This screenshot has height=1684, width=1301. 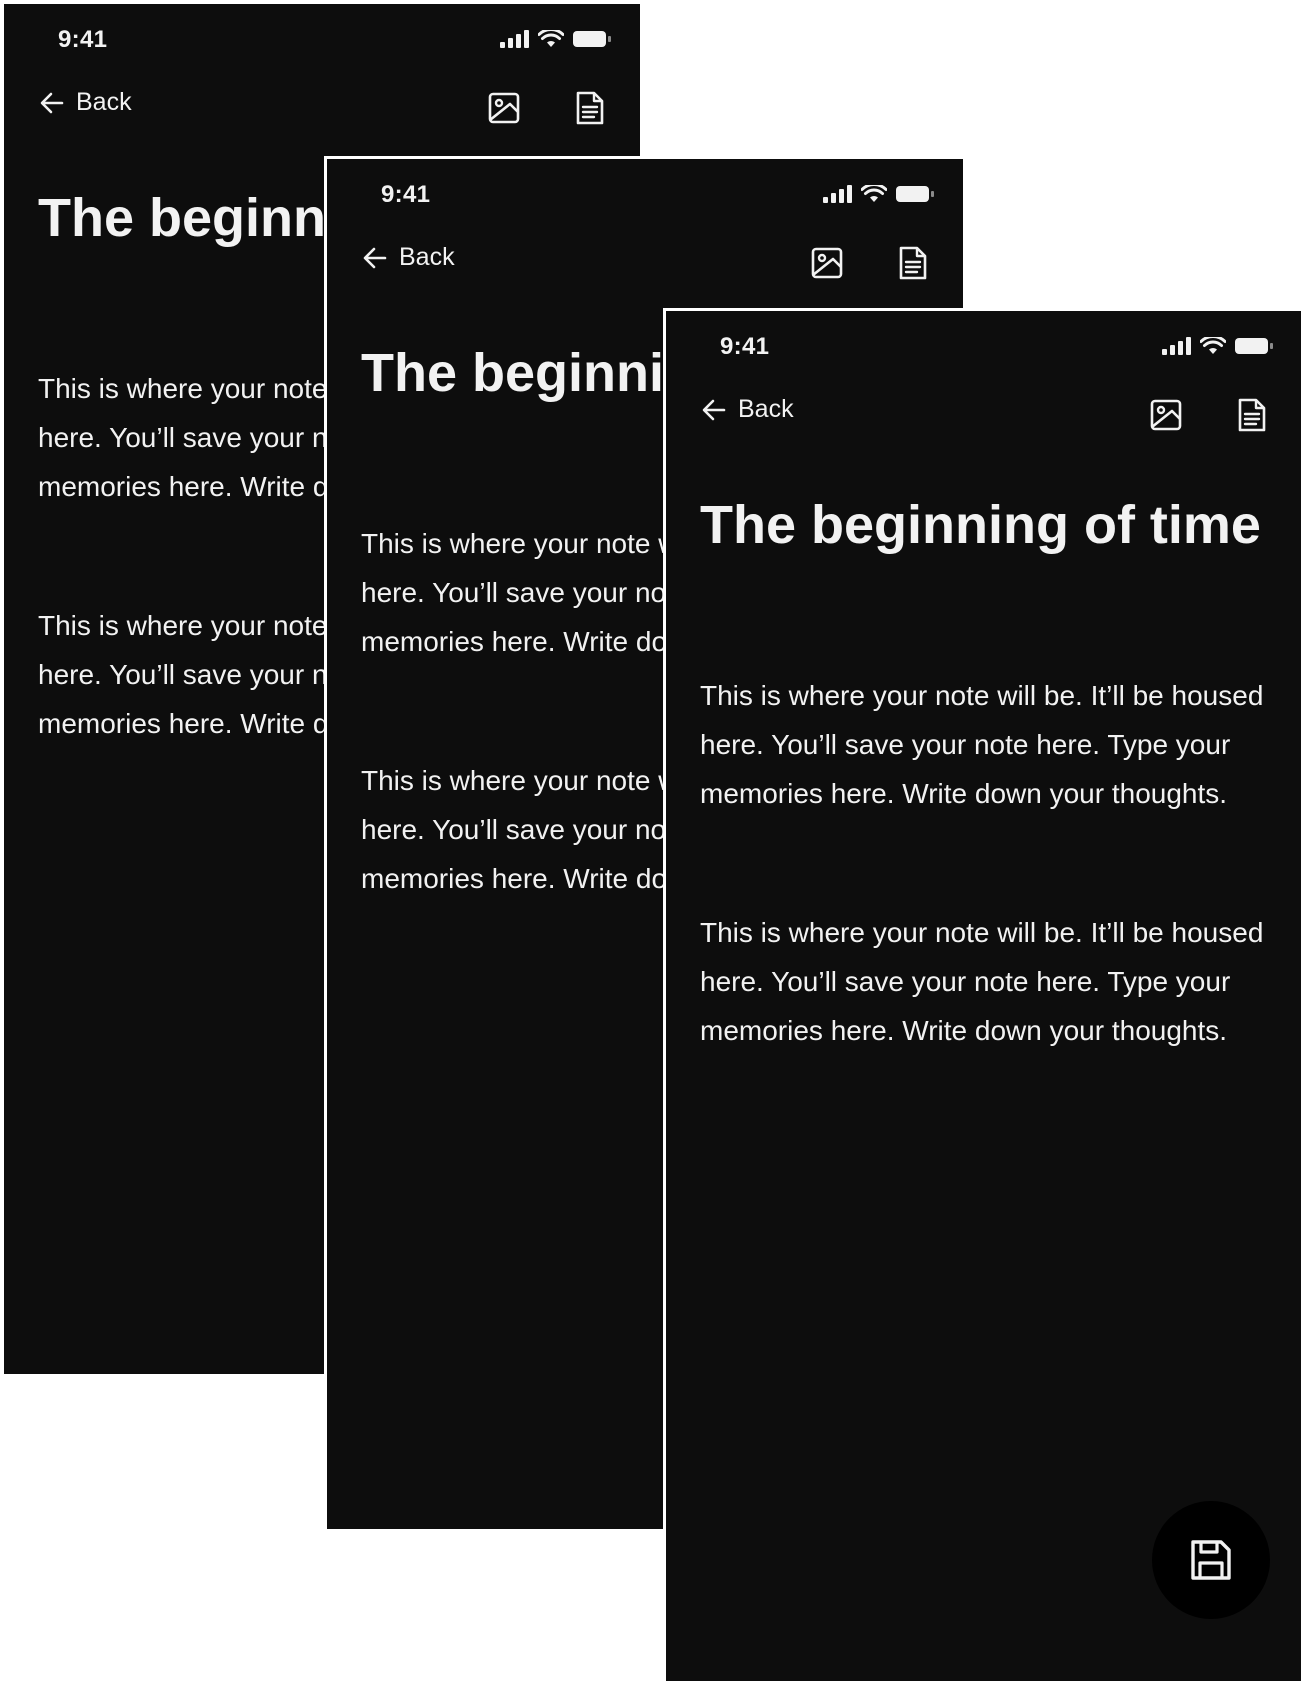 What do you see at coordinates (990, 525) in the screenshot?
I see `note-title: The beginning of time` at bounding box center [990, 525].